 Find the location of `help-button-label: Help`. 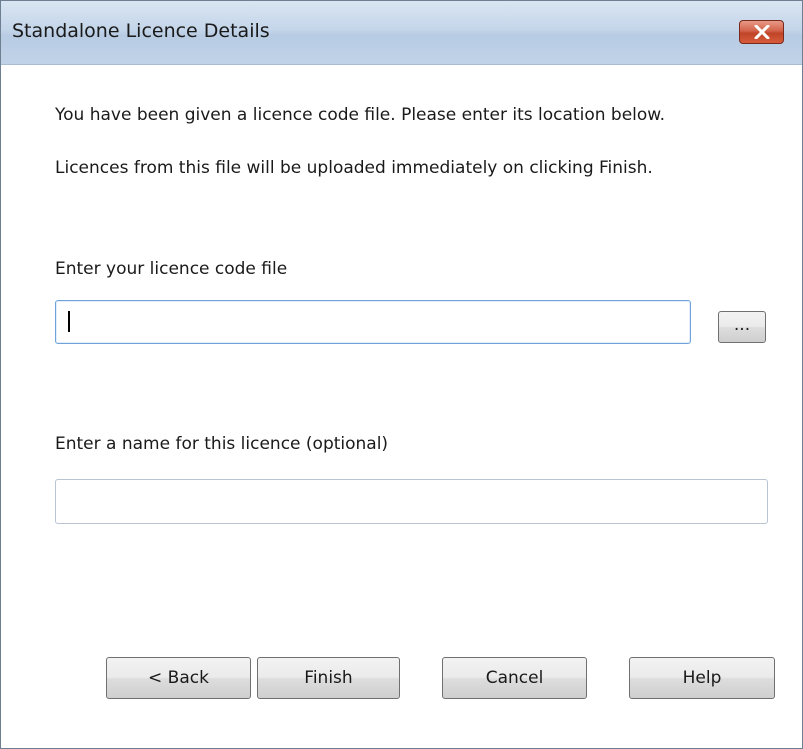

help-button-label: Help is located at coordinates (702, 678).